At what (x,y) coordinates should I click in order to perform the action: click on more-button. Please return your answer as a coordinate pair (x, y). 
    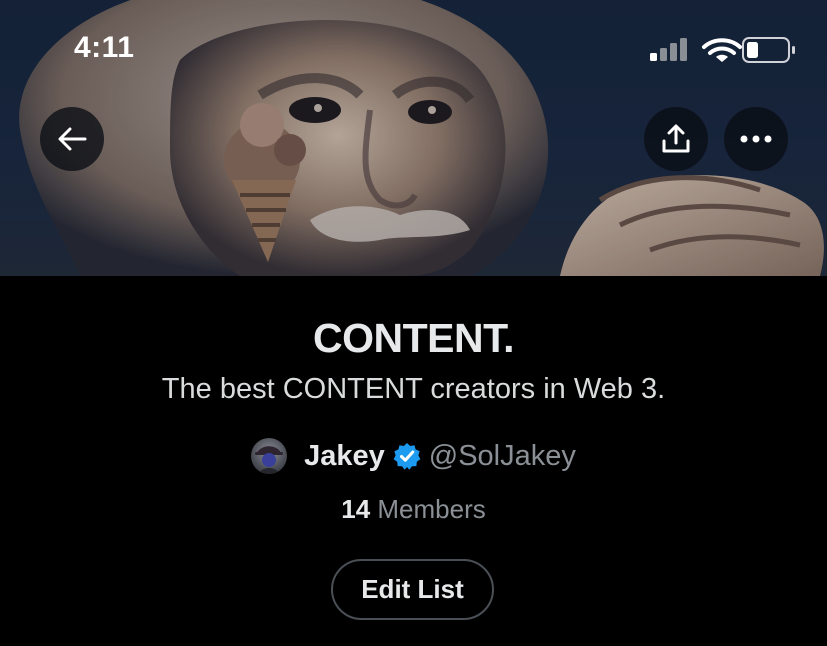
    Looking at the image, I should click on (756, 139).